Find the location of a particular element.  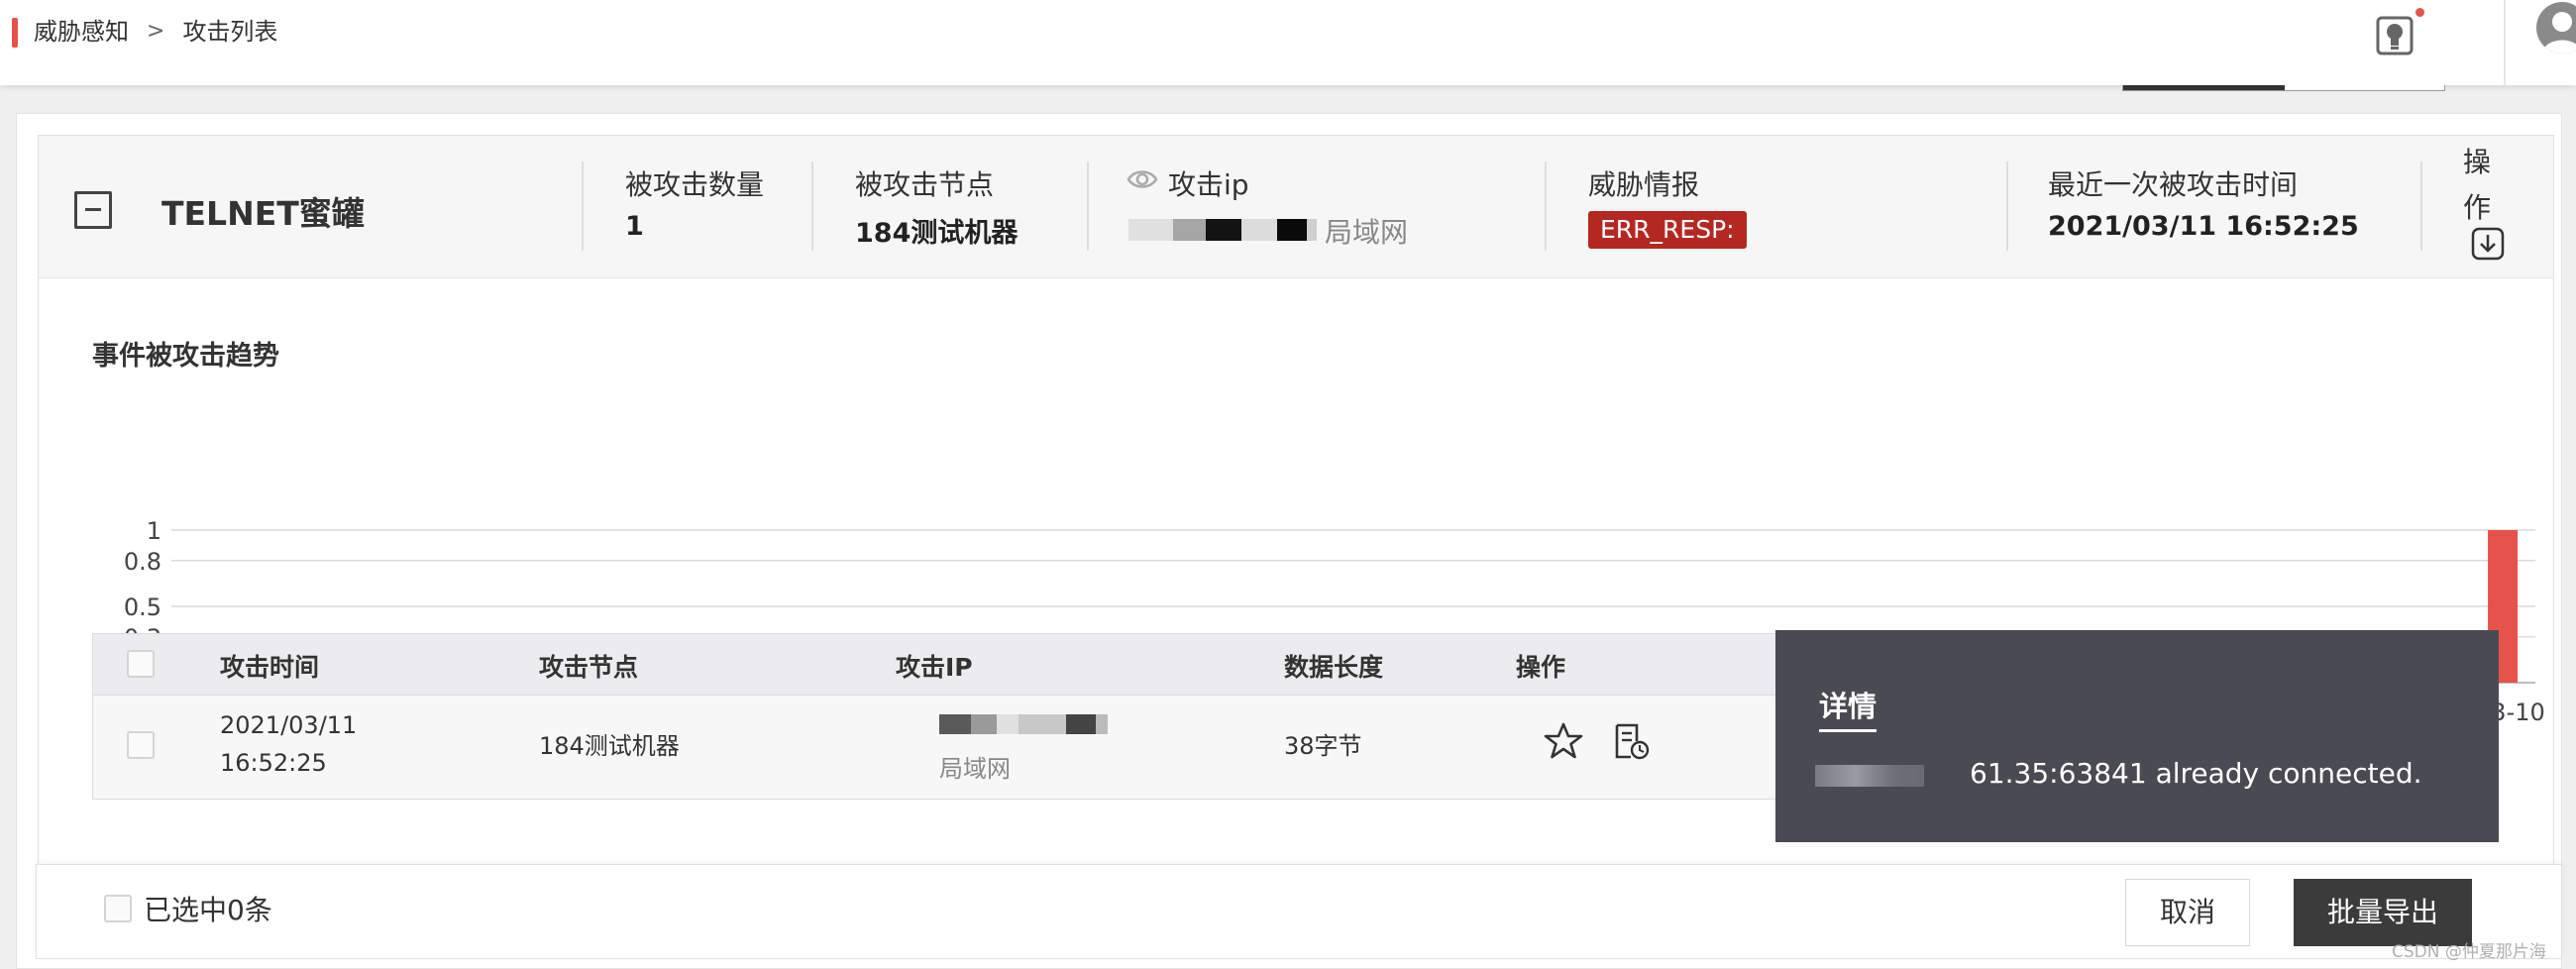

tooltip-title: 详情 is located at coordinates (1848, 707).